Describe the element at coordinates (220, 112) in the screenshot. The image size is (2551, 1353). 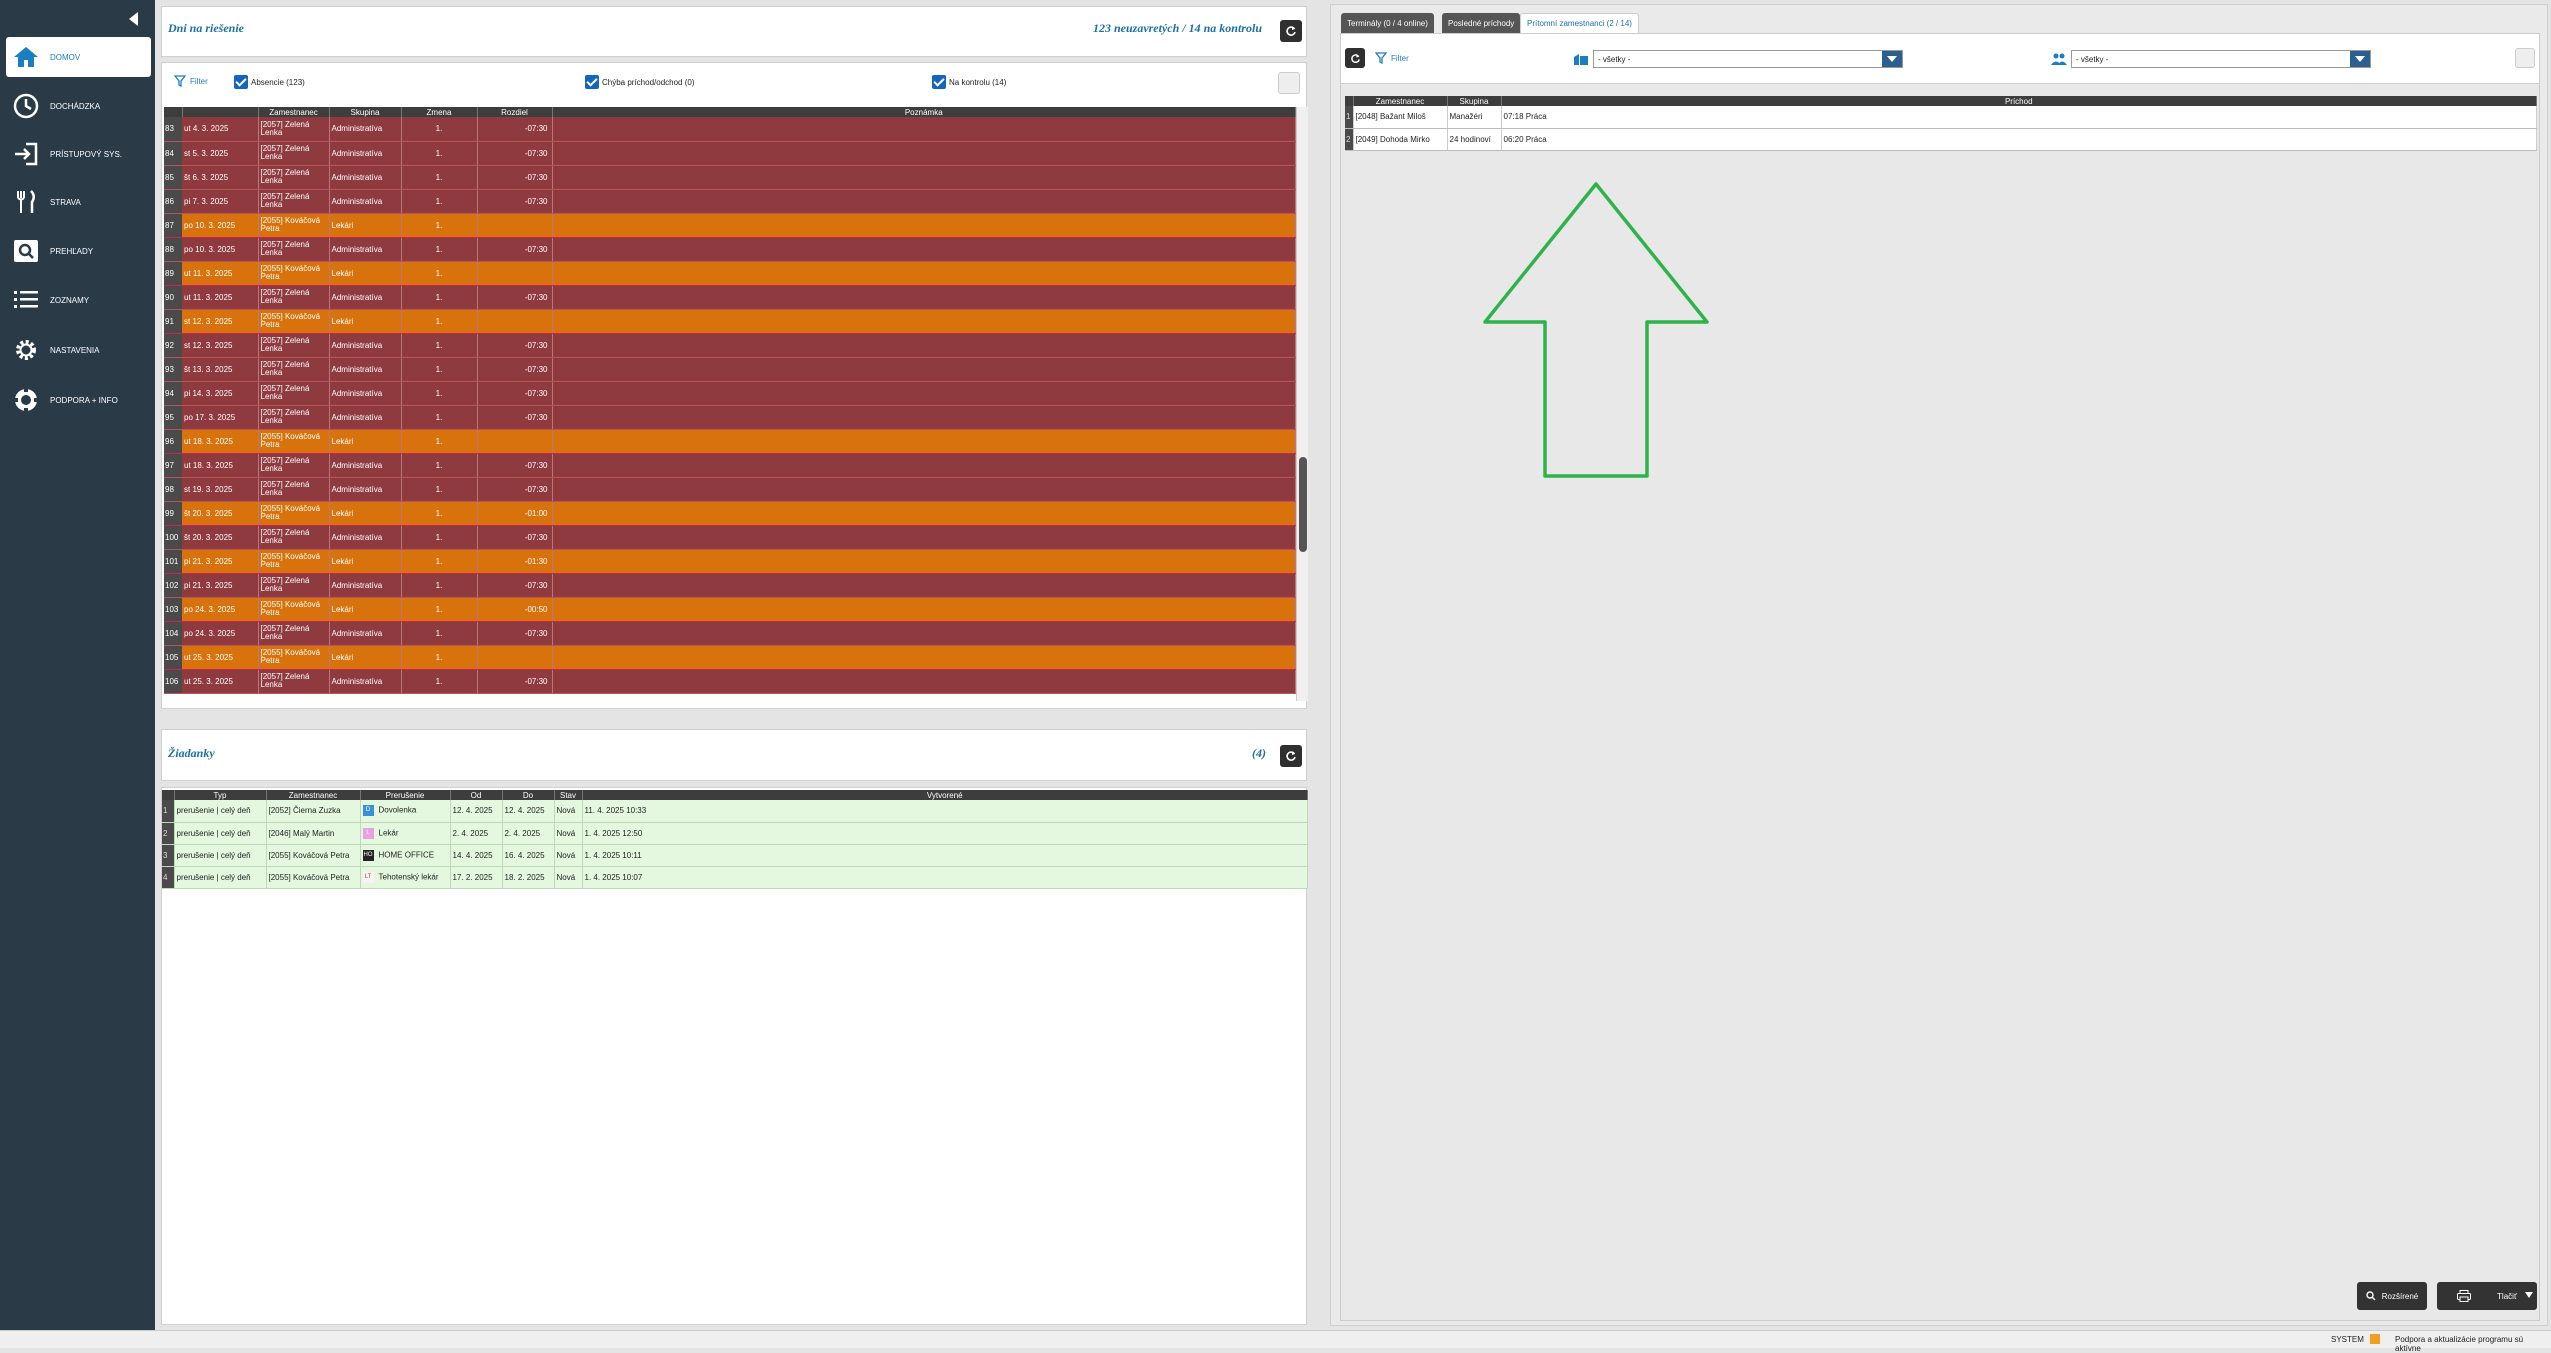
I see `col-date` at that location.